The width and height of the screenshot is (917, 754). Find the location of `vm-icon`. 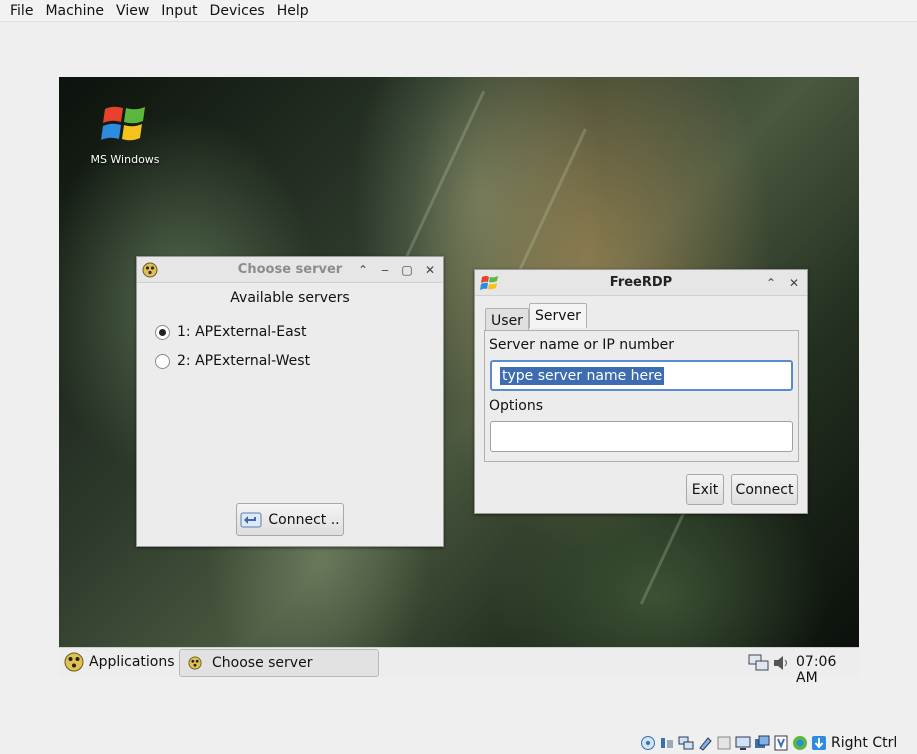

vm-icon is located at coordinates (781, 743).